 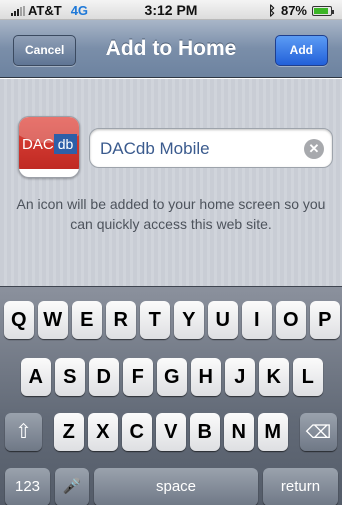 I want to click on key-h: H, so click(x=206, y=377).